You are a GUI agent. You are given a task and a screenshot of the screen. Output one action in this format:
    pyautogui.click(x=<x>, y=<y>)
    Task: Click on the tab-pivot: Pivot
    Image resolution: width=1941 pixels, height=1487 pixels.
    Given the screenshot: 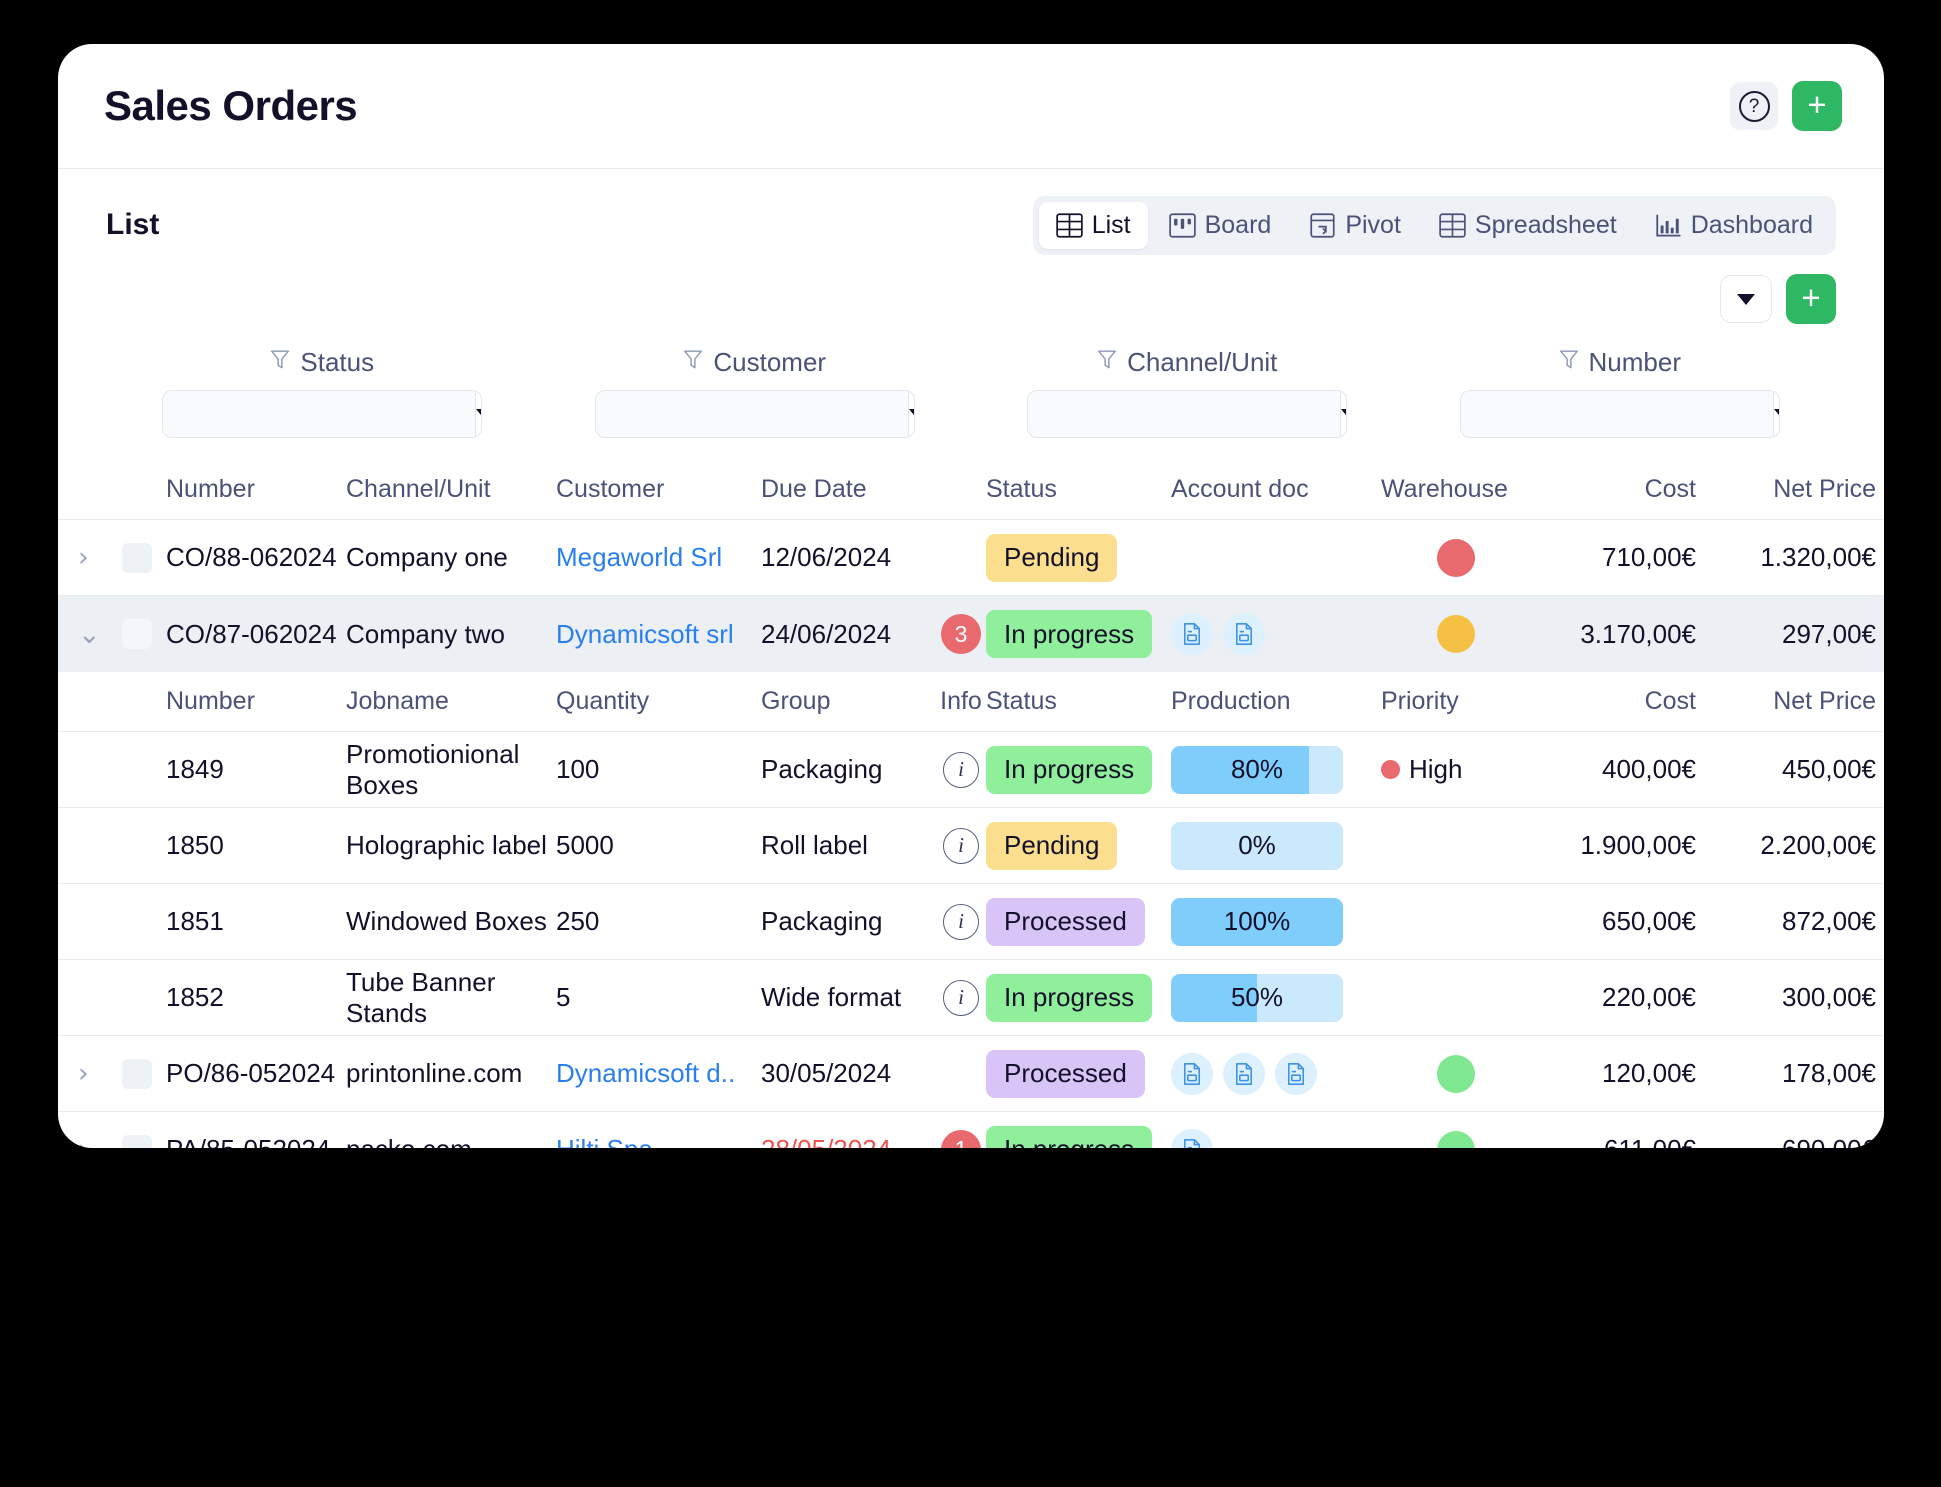 What is the action you would take?
    pyautogui.click(x=1355, y=225)
    